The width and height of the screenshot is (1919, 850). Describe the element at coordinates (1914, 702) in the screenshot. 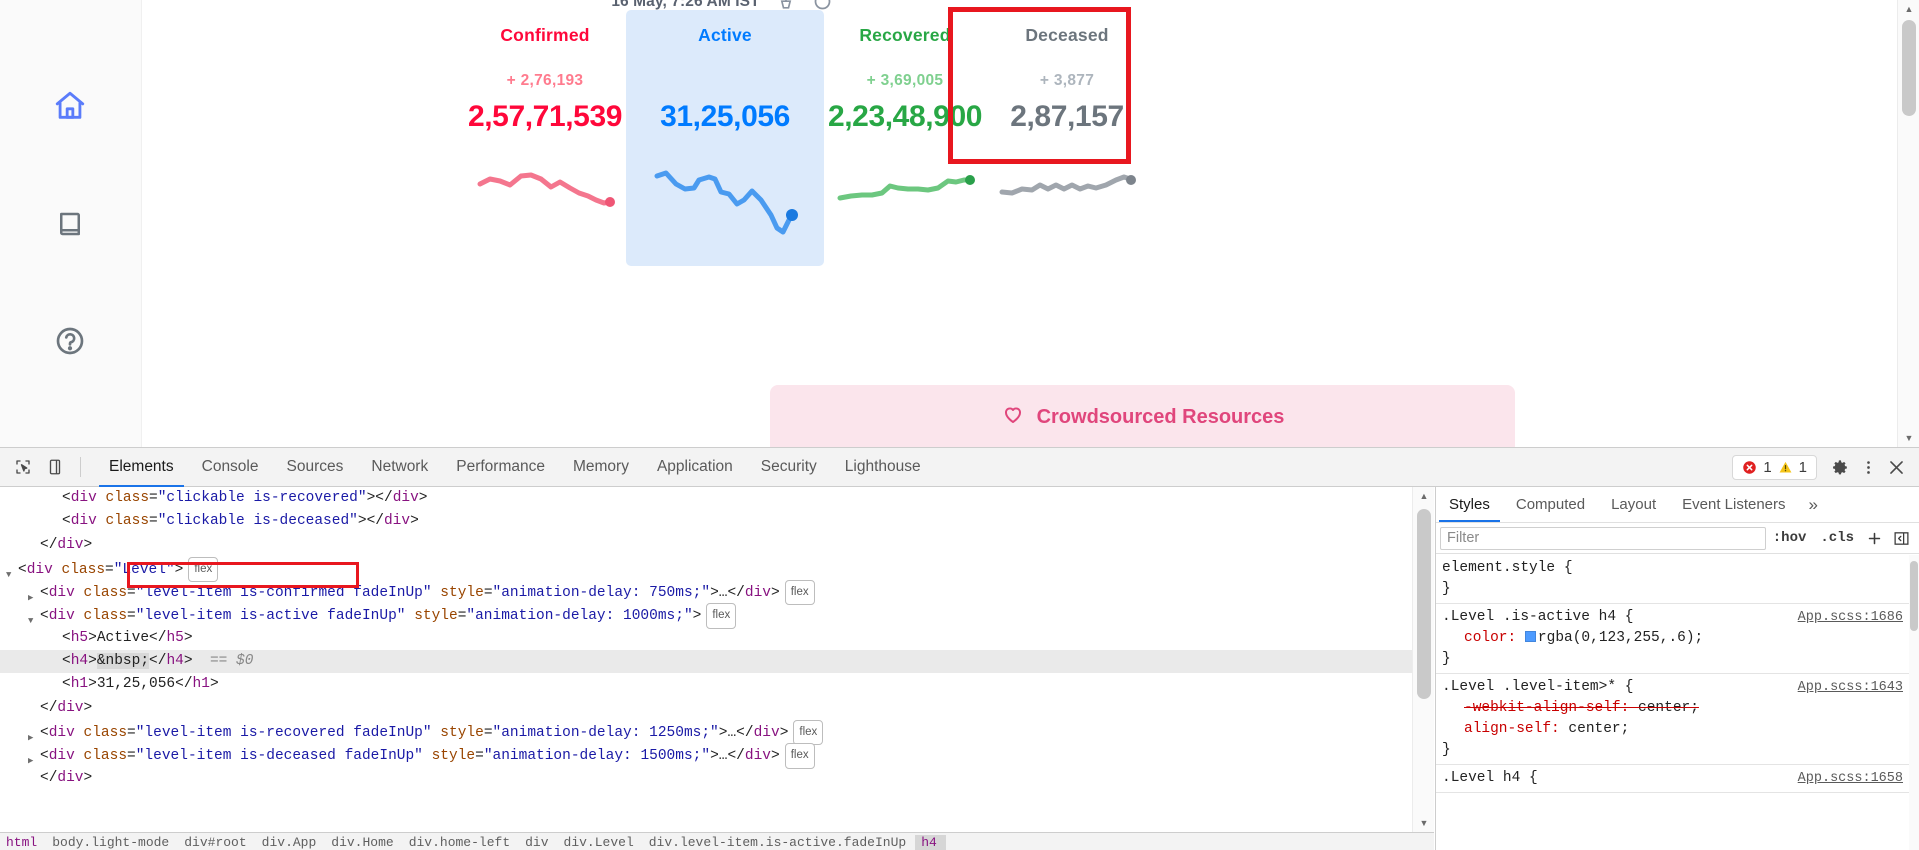

I see `styles-scrollbar` at that location.